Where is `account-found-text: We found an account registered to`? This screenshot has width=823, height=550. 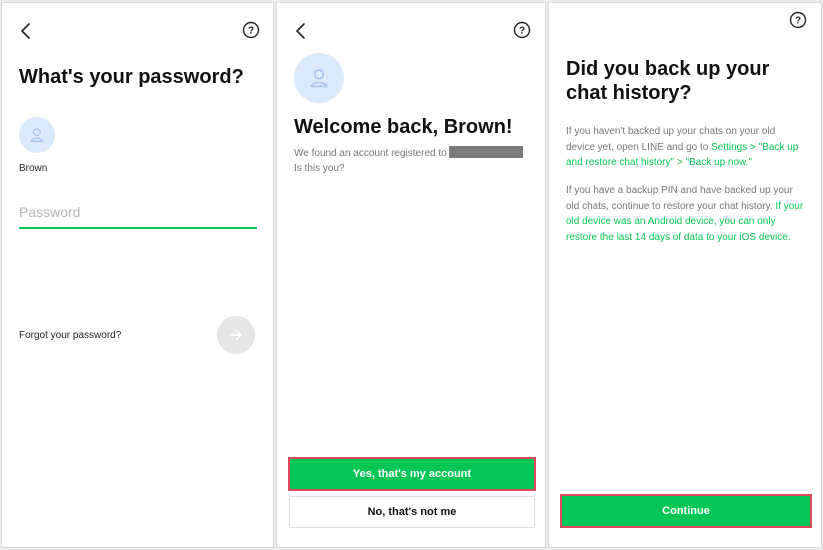
account-found-text: We found an account registered to is located at coordinates (370, 153).